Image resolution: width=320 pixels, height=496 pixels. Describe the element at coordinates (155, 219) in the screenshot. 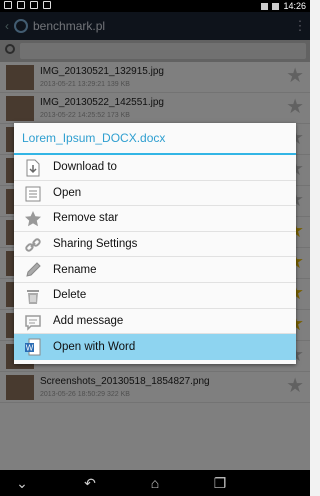

I see `menu-item-remove-star: Remove star` at that location.